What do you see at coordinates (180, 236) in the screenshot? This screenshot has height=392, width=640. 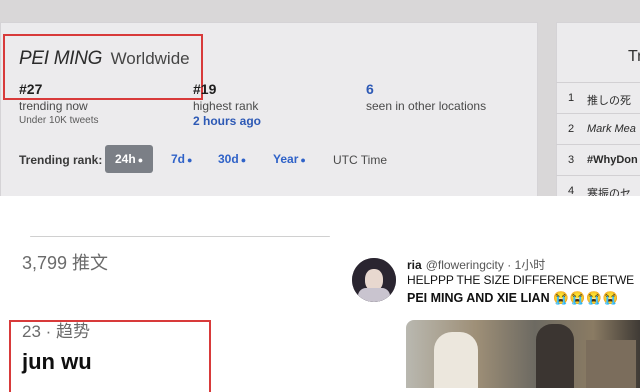 I see `divider` at bounding box center [180, 236].